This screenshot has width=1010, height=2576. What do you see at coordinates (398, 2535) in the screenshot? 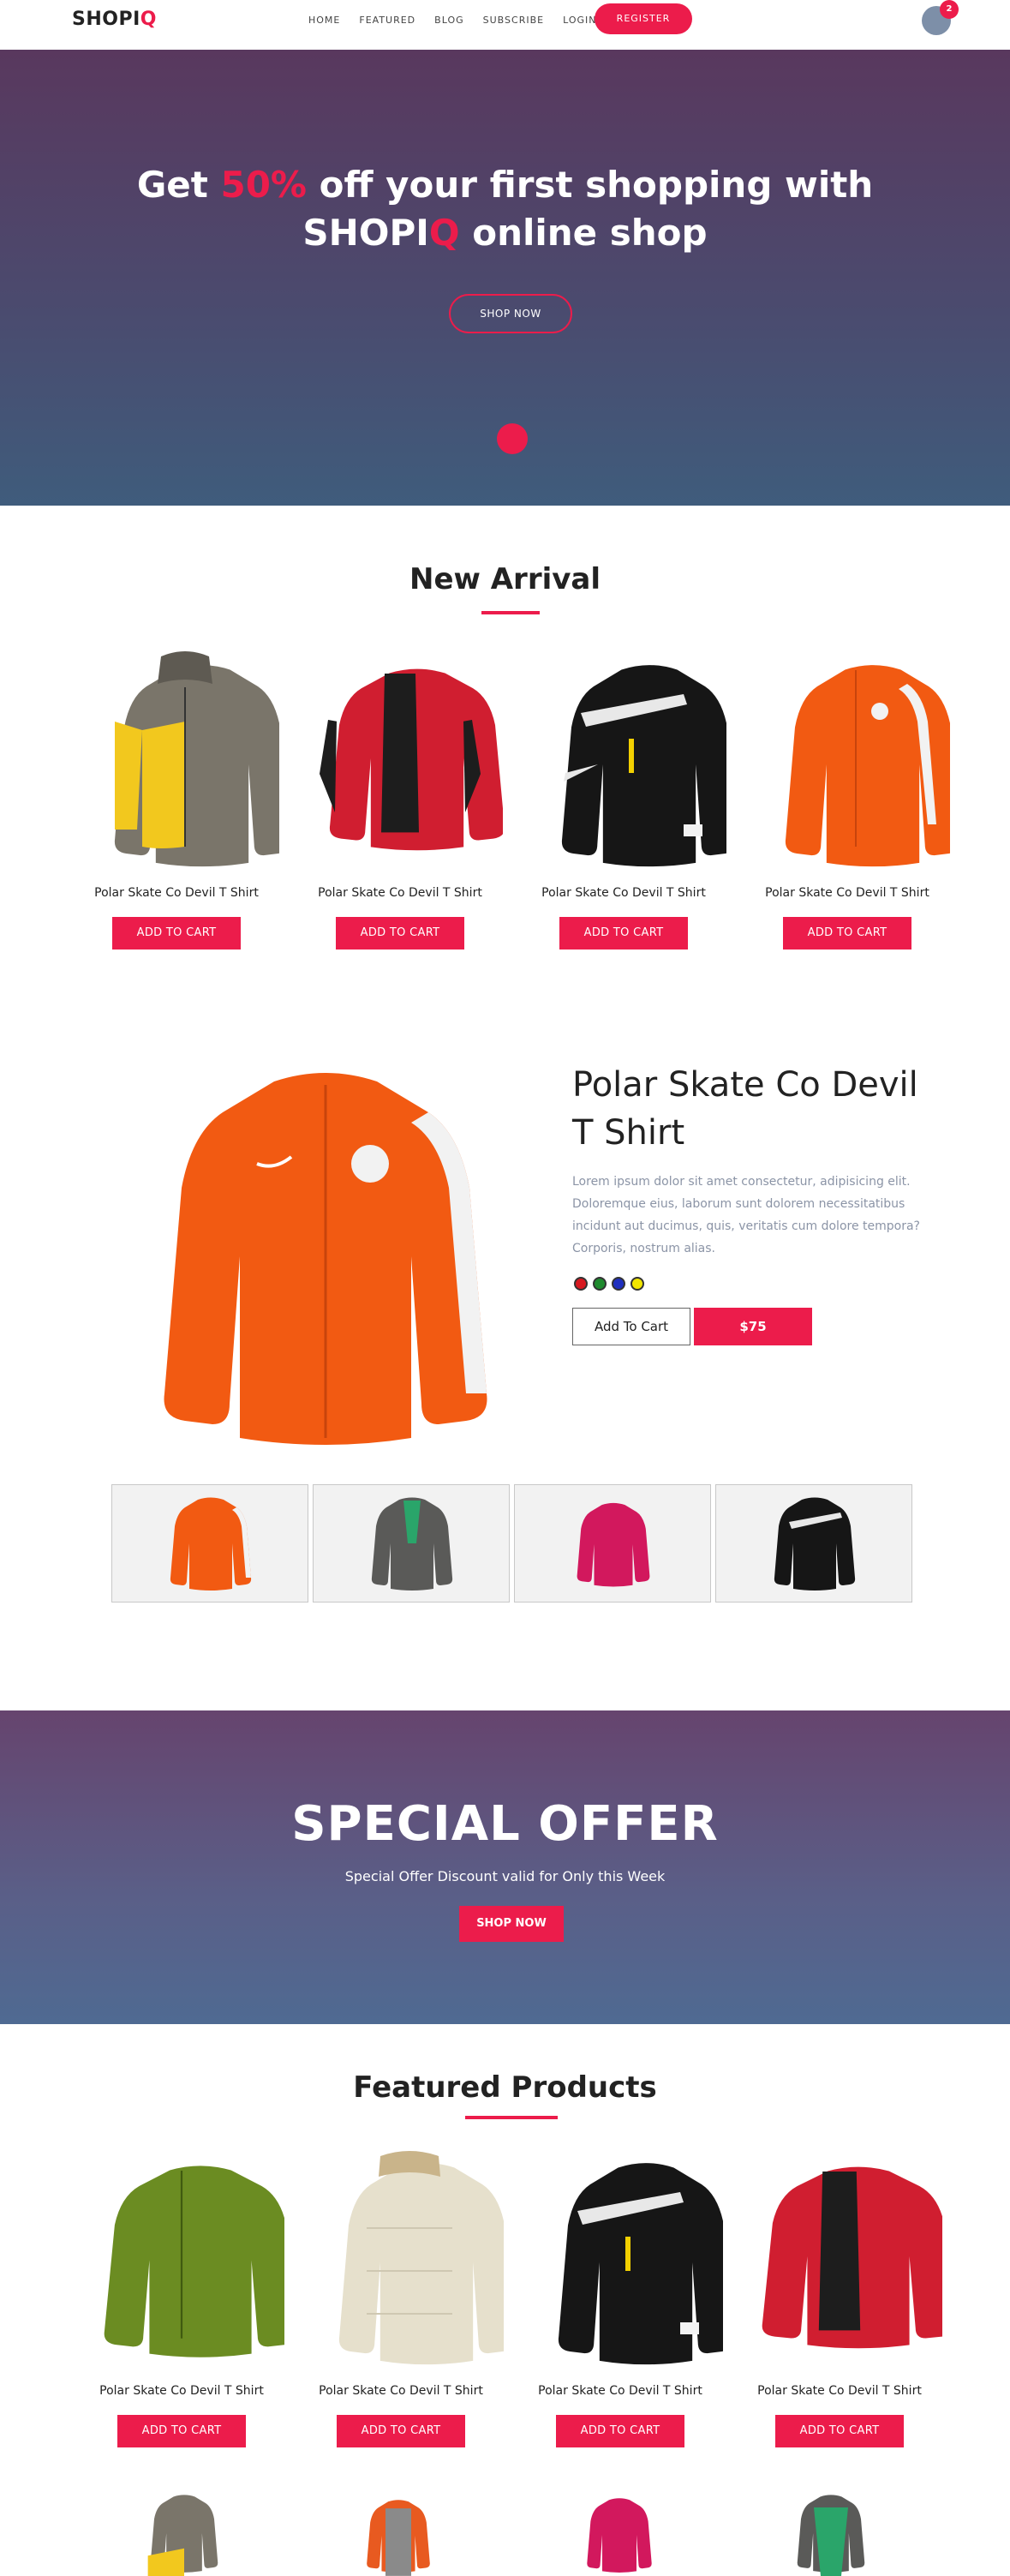
I see `orange-grey-jacket-image` at bounding box center [398, 2535].